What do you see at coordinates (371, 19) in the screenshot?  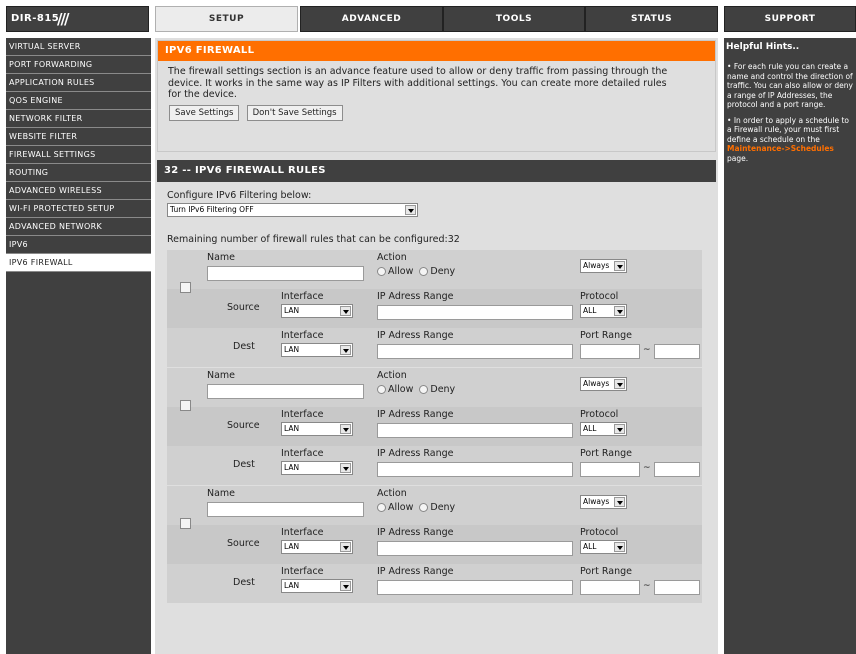 I see `tab-advanced: ADVANCED` at bounding box center [371, 19].